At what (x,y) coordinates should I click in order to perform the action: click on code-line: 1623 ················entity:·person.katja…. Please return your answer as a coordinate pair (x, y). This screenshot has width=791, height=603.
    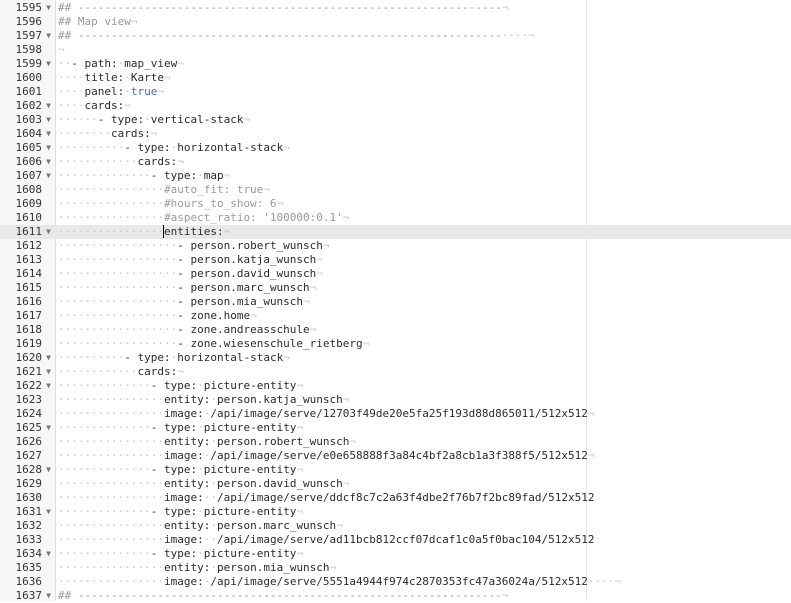
    Looking at the image, I should click on (395, 400).